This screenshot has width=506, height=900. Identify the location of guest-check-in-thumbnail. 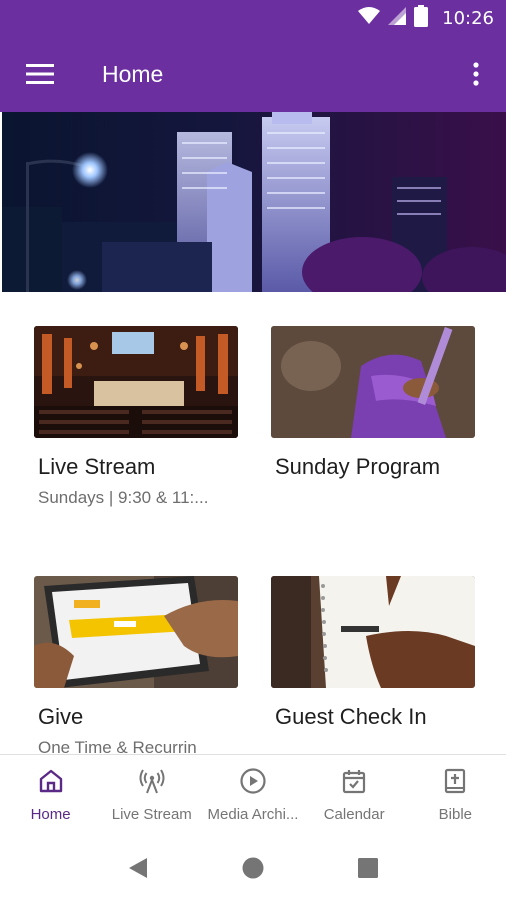
(373, 632).